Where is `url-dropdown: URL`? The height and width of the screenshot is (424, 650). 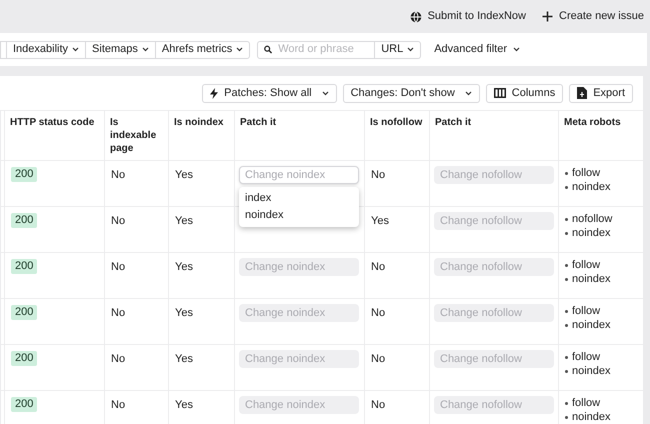 url-dropdown: URL is located at coordinates (398, 49).